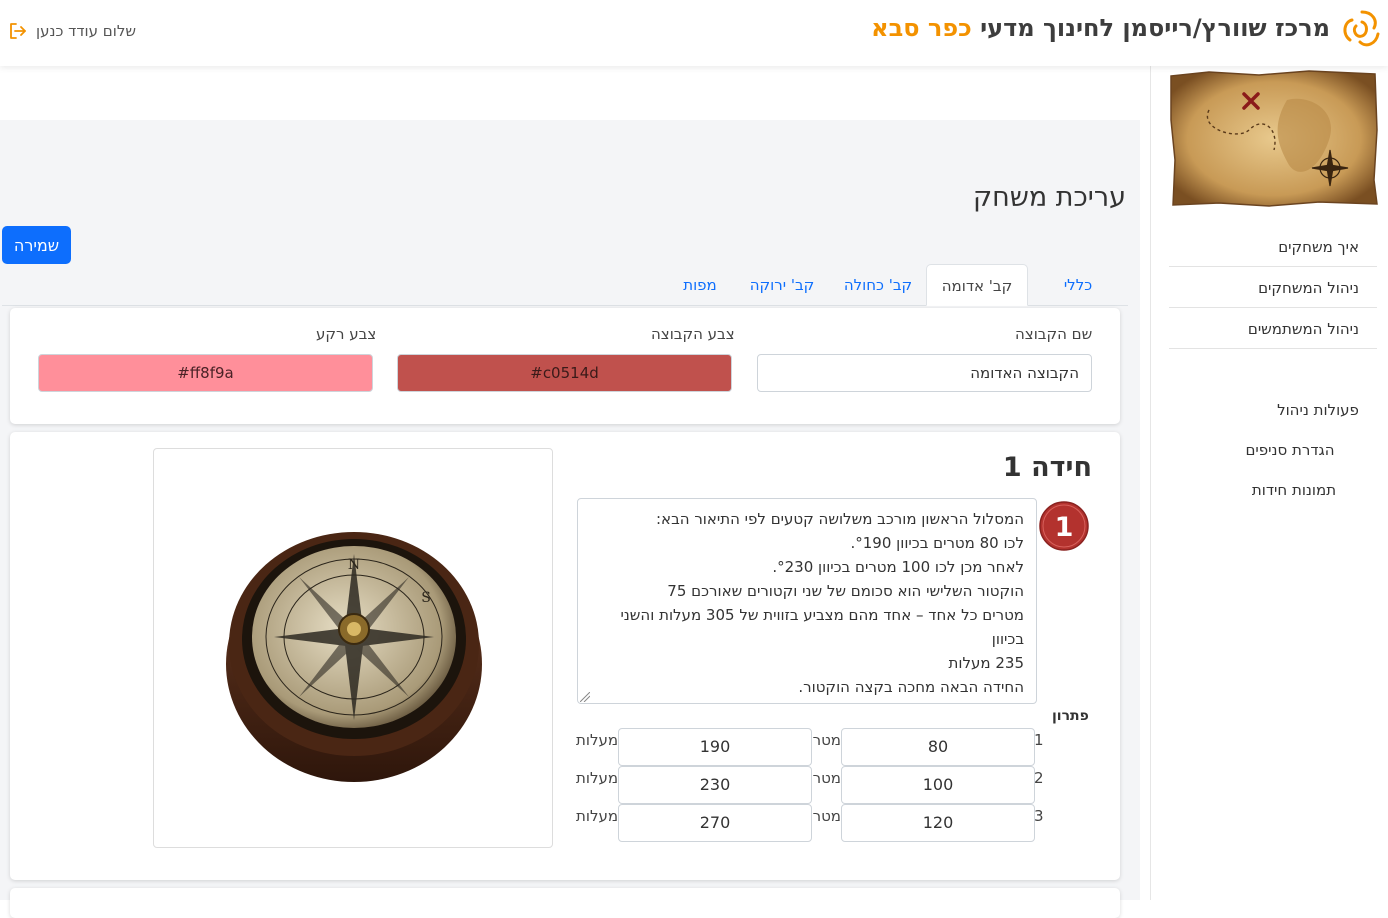 The height and width of the screenshot is (918, 1388). What do you see at coordinates (354, 657) in the screenshot?
I see `compass-image: N S` at bounding box center [354, 657].